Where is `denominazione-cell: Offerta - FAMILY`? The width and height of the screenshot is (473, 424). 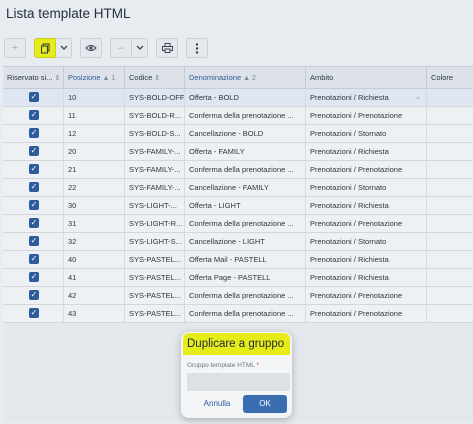 denominazione-cell: Offerta - FAMILY is located at coordinates (245, 151).